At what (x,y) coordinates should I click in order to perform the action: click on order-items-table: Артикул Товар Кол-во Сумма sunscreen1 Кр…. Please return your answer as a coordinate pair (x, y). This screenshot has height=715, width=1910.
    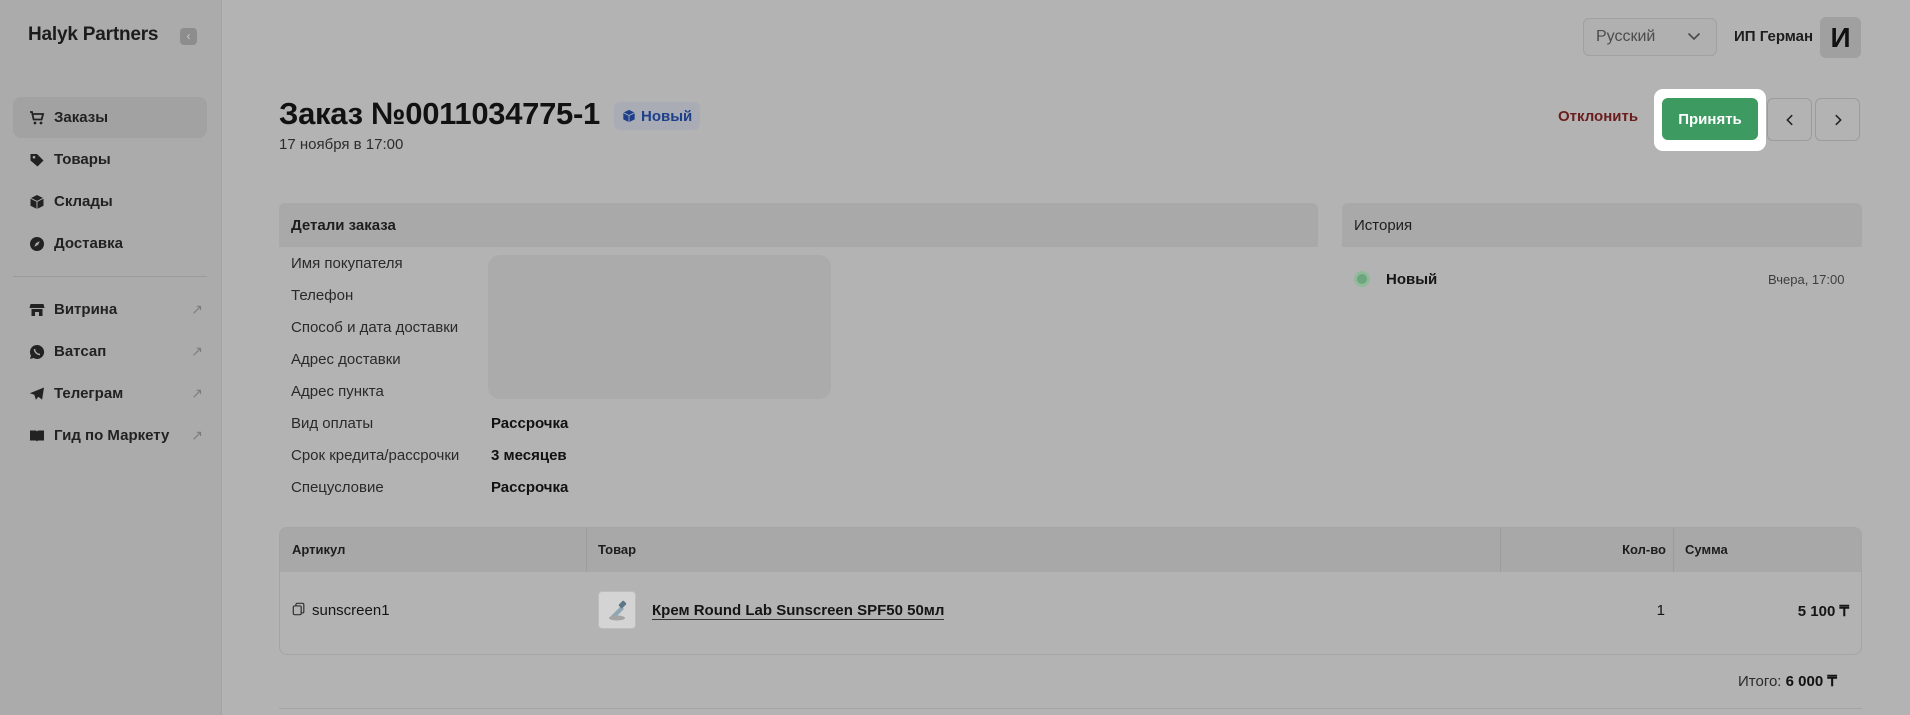
    Looking at the image, I should click on (1070, 591).